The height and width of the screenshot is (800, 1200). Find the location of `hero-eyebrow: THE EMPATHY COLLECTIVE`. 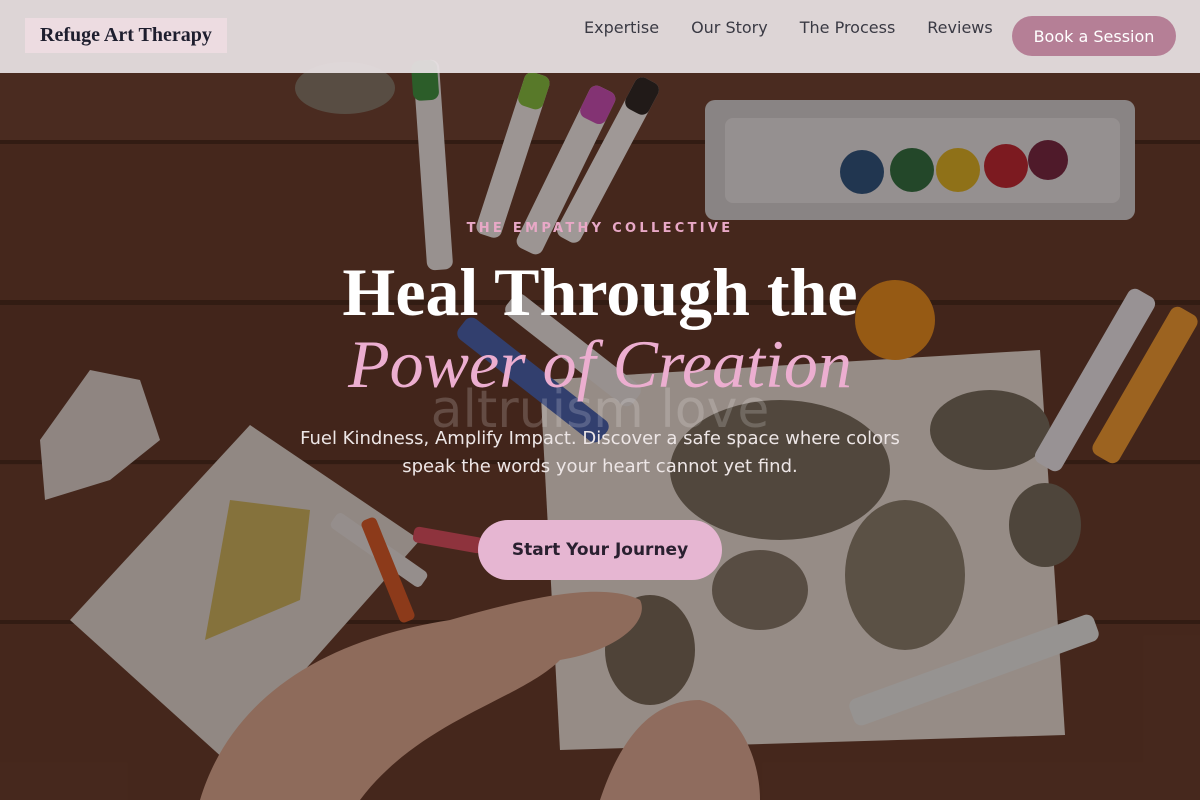

hero-eyebrow: THE EMPATHY COLLECTIVE is located at coordinates (600, 228).